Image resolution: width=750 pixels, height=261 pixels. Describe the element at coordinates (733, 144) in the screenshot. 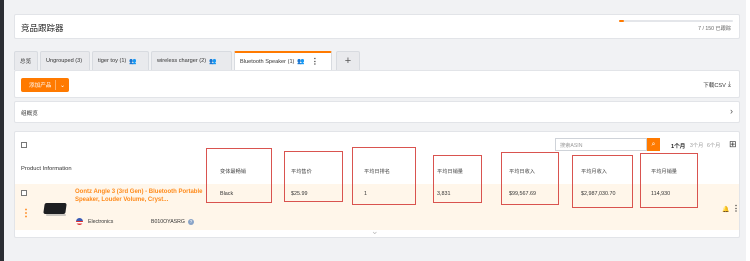

I see `add-column-icon: ⊞` at that location.